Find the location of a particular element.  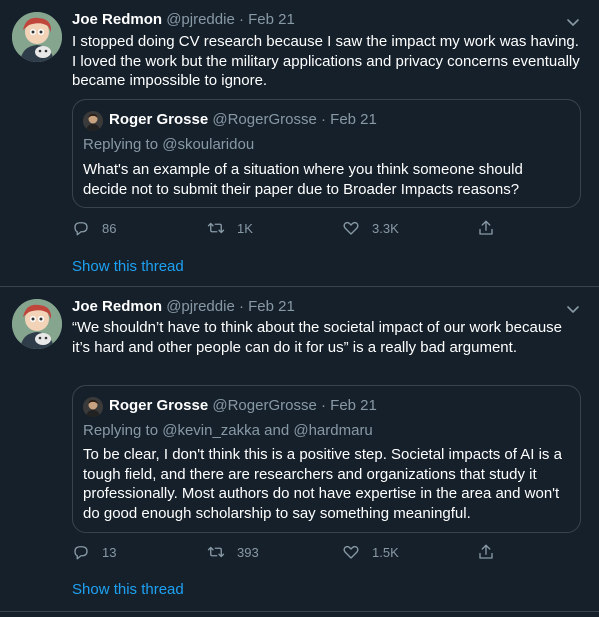

replying-to: Replying to @skoularidou is located at coordinates (168, 145).